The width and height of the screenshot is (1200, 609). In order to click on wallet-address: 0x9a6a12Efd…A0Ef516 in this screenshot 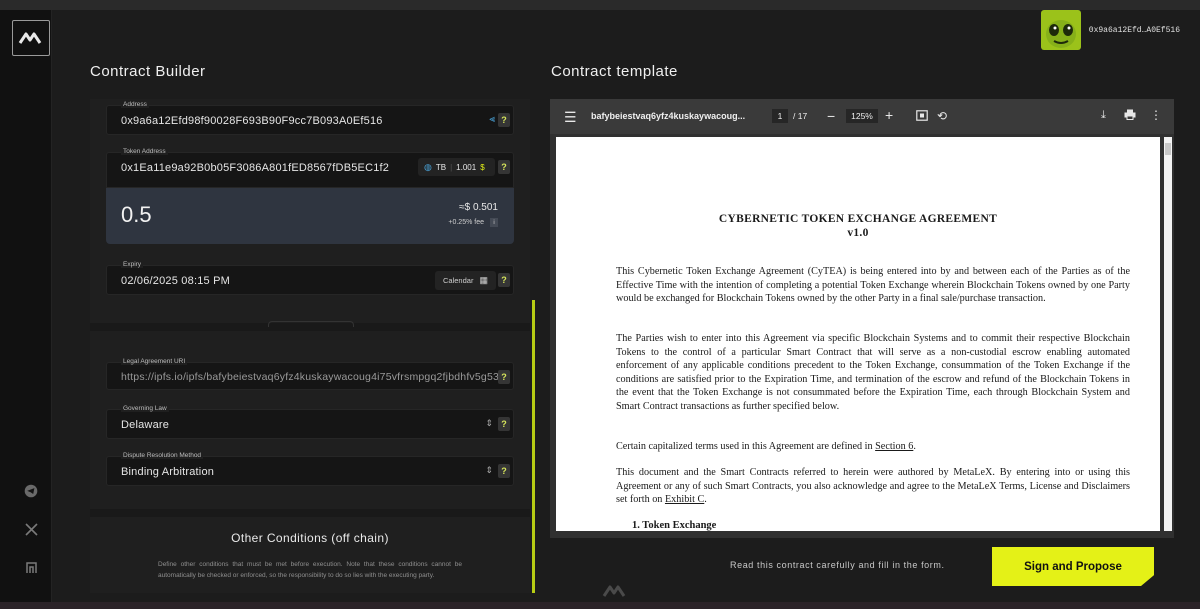, I will do `click(1134, 30)`.